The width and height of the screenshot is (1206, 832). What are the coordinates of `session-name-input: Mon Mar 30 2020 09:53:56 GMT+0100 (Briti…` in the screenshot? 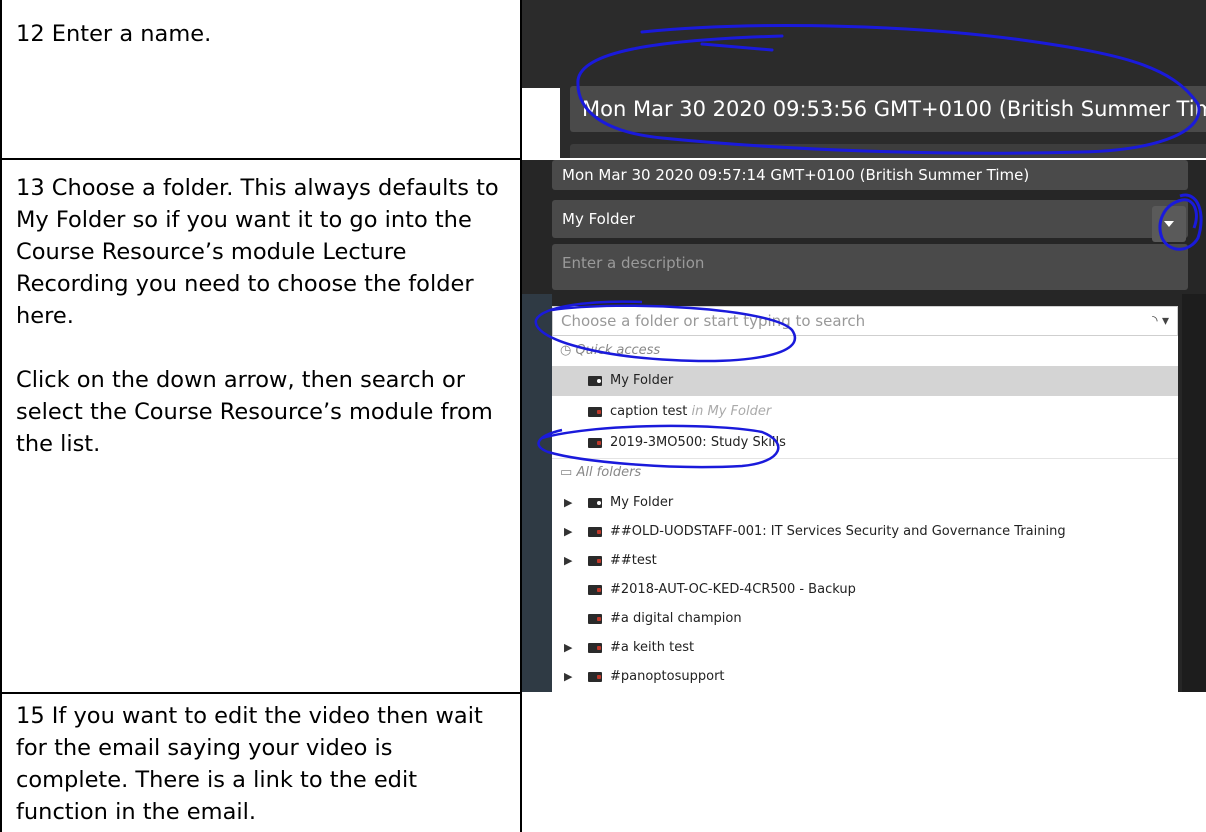 It's located at (888, 109).